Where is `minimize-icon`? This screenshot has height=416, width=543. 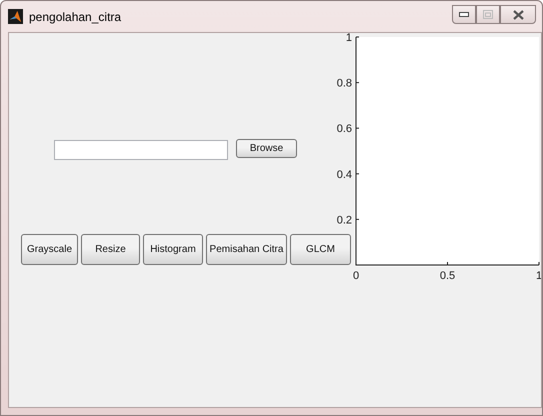 minimize-icon is located at coordinates (464, 15).